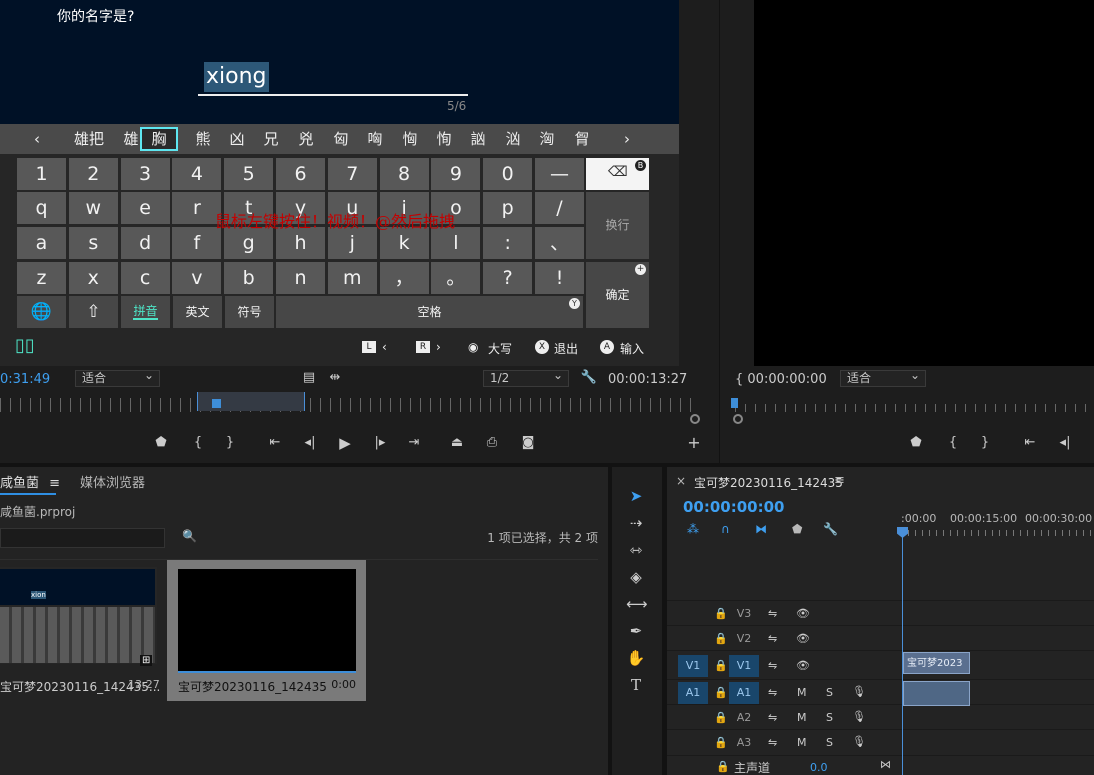 This screenshot has width=1094, height=775. What do you see at coordinates (309, 377) in the screenshot?
I see `settings-icon: ▤` at bounding box center [309, 377].